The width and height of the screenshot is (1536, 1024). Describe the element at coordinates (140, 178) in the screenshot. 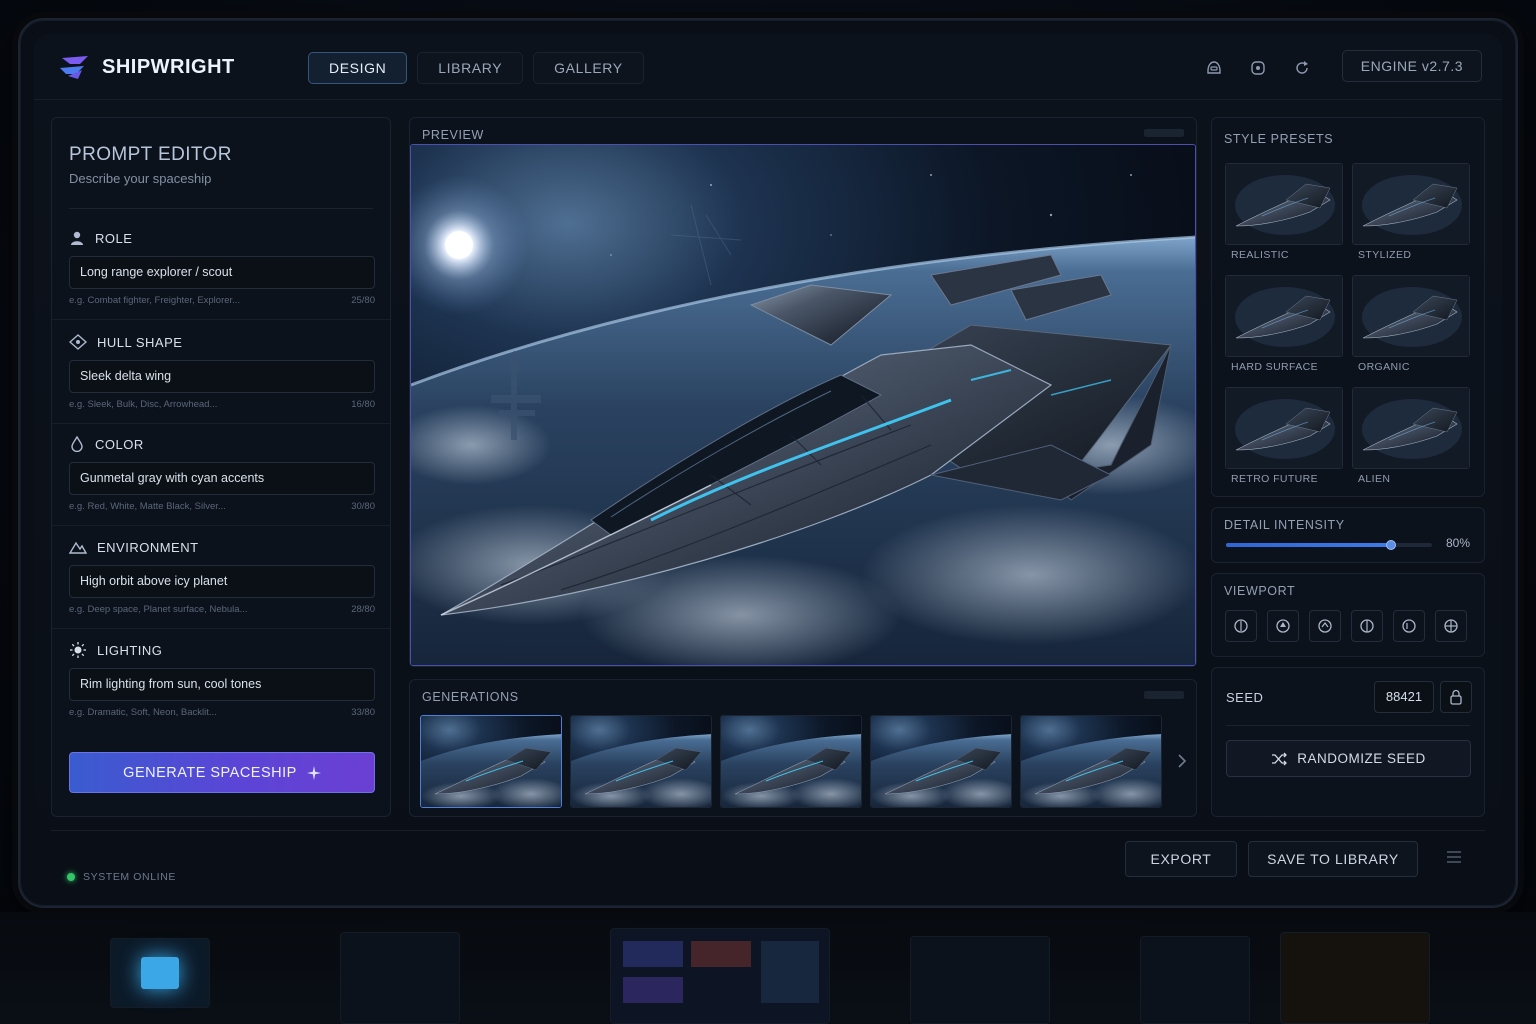

I see `prompt-editor-subtitle: Describe your spaceship` at that location.